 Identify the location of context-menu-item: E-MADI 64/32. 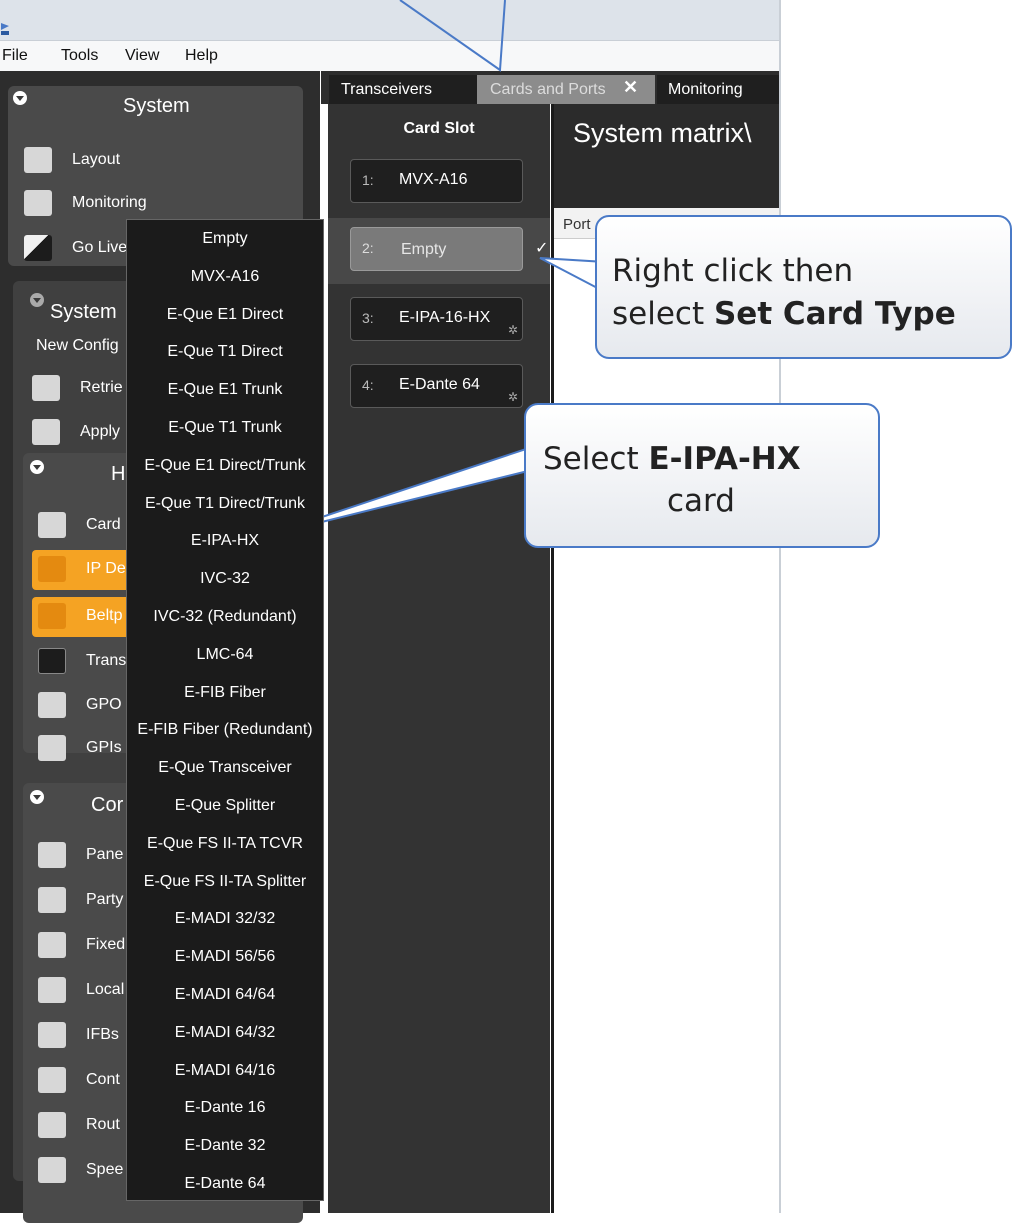
(225, 1033).